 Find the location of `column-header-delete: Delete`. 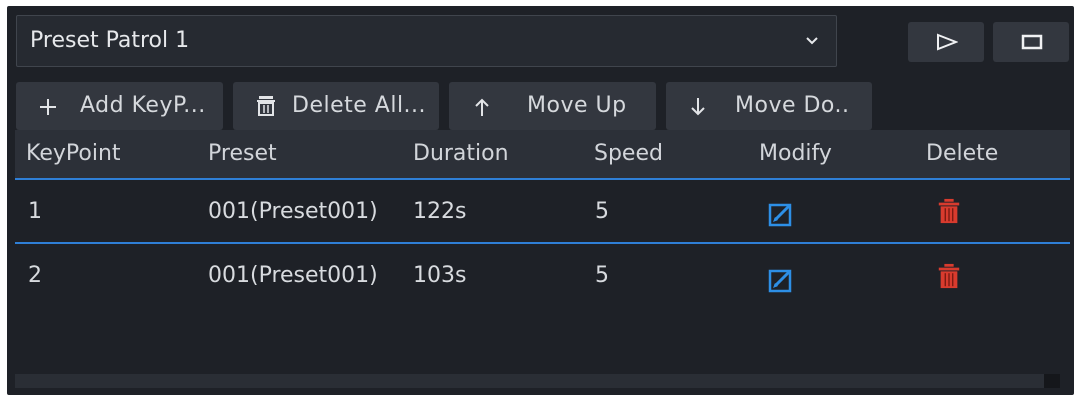

column-header-delete: Delete is located at coordinates (962, 153).